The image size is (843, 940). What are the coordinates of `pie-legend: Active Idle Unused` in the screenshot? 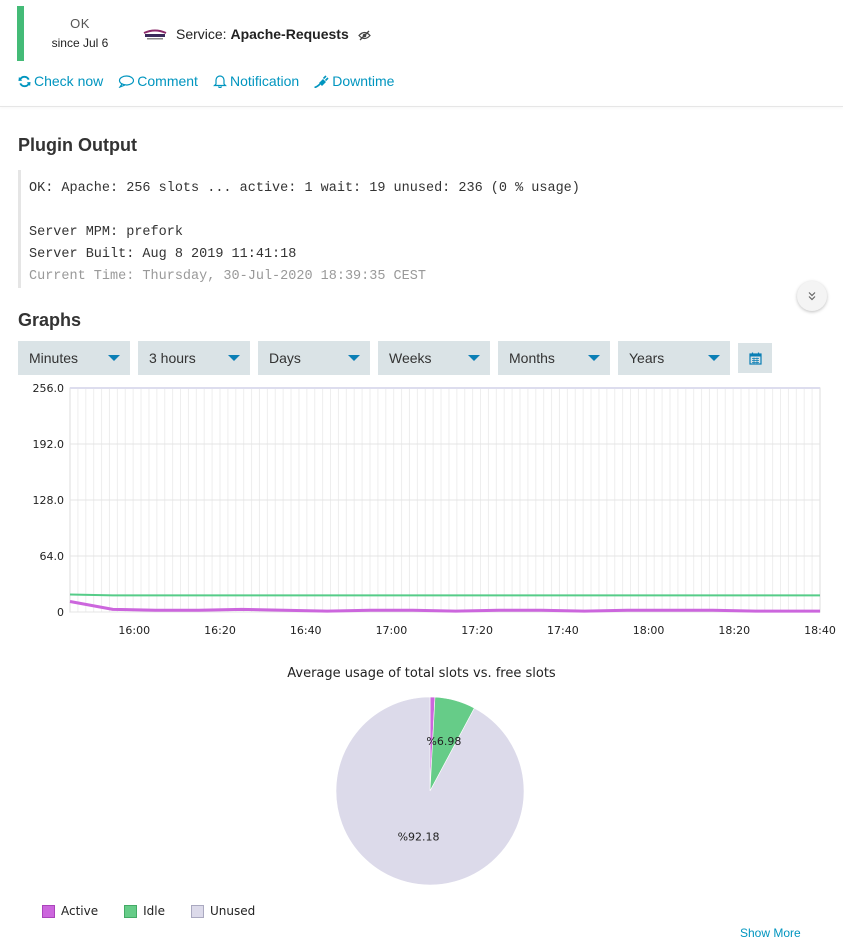 It's located at (161, 911).